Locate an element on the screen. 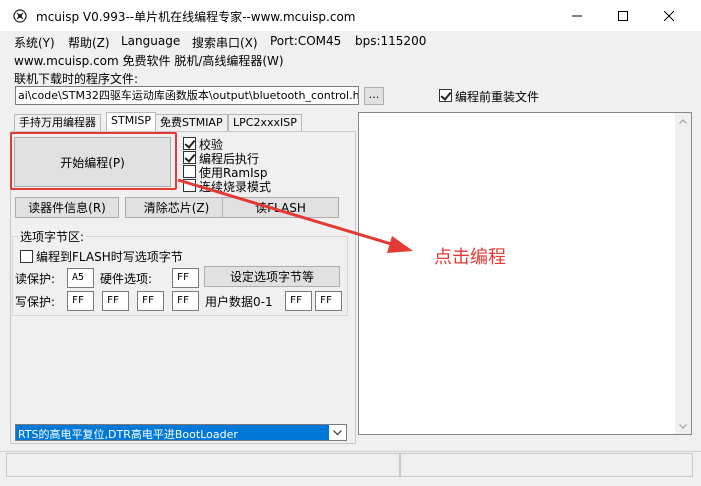  app-icon is located at coordinates (20, 16).